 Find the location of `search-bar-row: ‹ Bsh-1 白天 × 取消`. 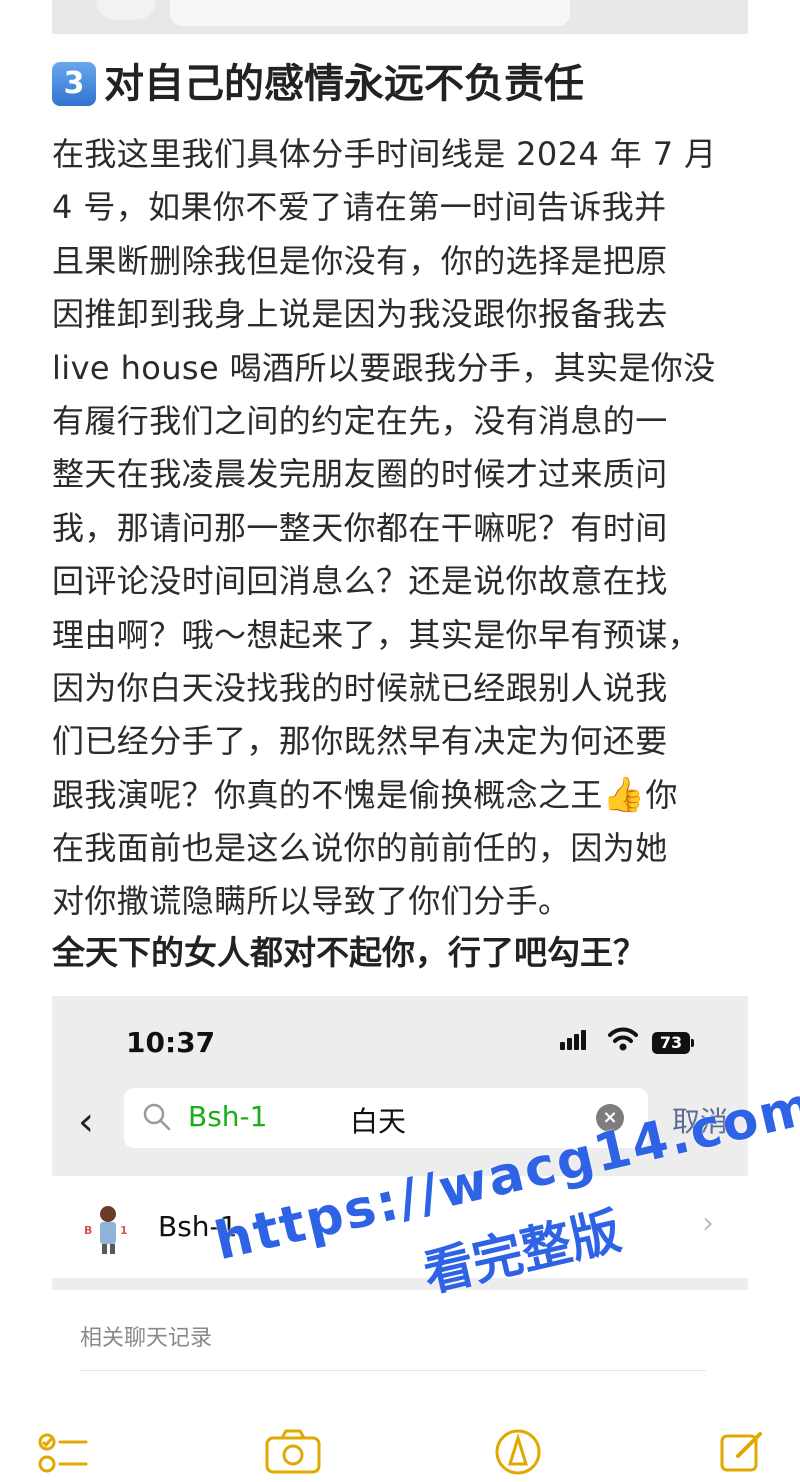

search-bar-row: ‹ Bsh-1 白天 × 取消 is located at coordinates (400, 1128).